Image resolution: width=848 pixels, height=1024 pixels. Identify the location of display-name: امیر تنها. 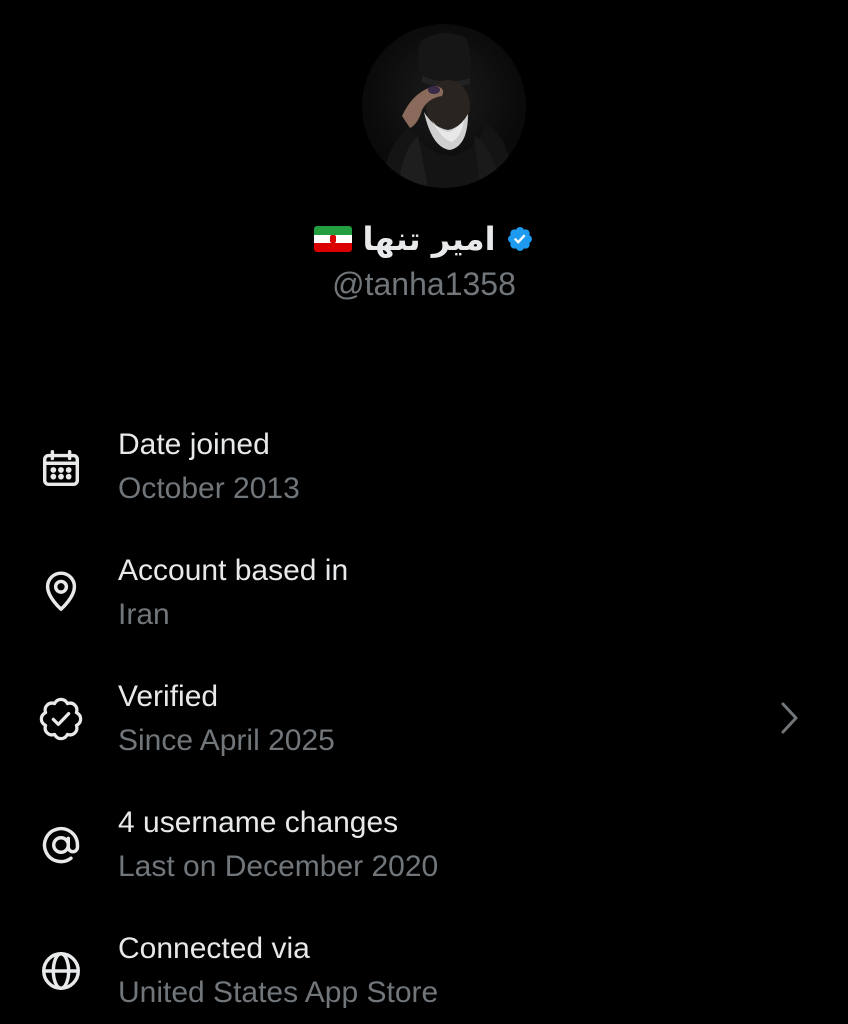
(429, 239).